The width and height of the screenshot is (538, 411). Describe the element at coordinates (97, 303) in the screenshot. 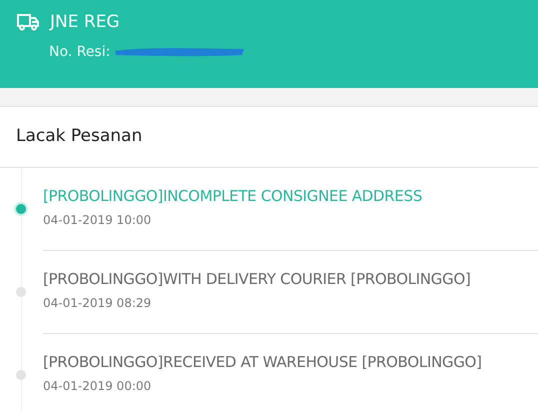

I see `tracking-time: 04-01-2019 08:29` at that location.